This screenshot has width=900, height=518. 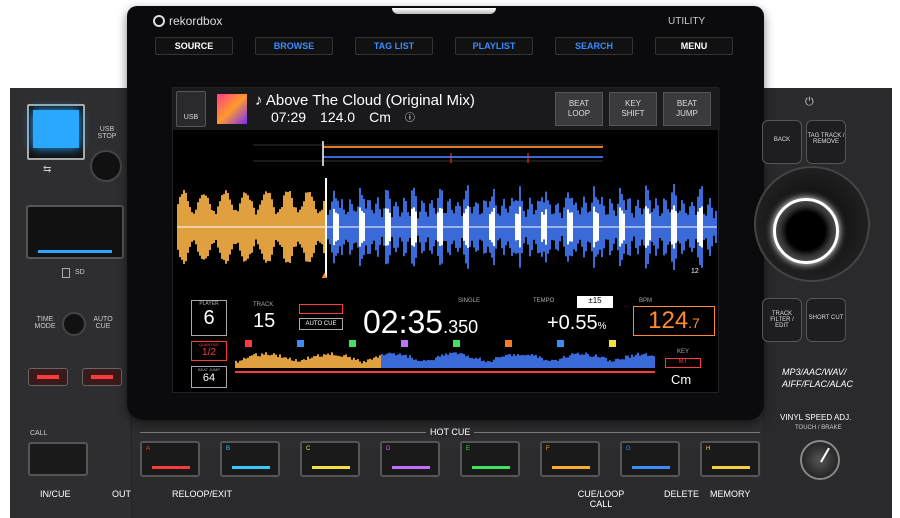 What do you see at coordinates (490, 459) in the screenshot?
I see `hot-cue-pad-e: E` at bounding box center [490, 459].